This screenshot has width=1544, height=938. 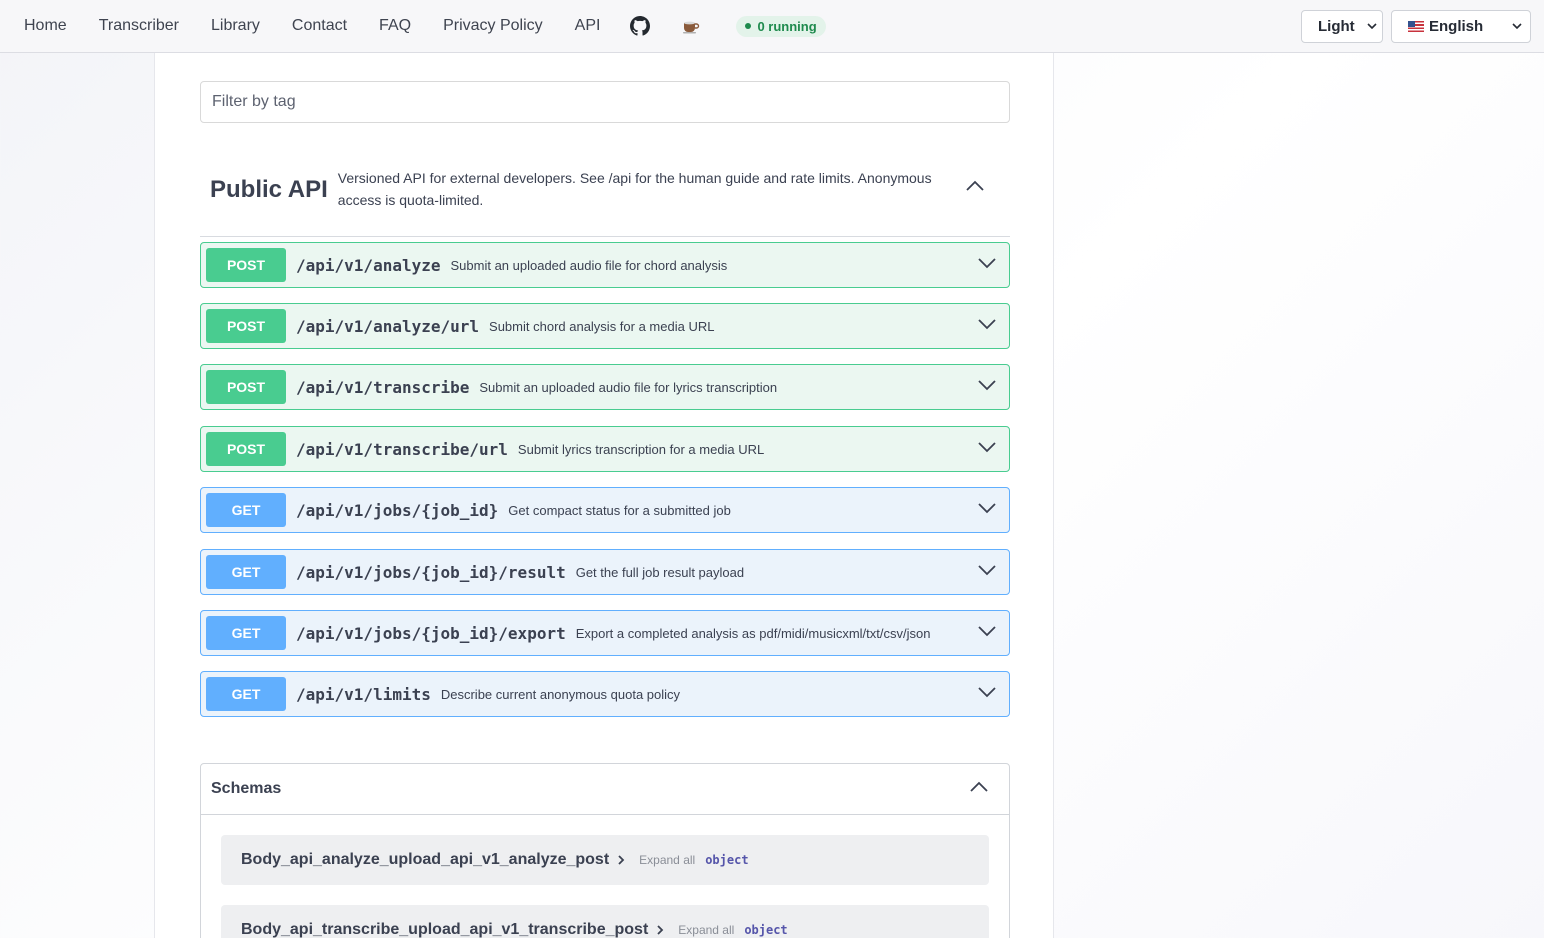 I want to click on operation-path: /api/v1/jobs/{job_id}/result, so click(x=431, y=572).